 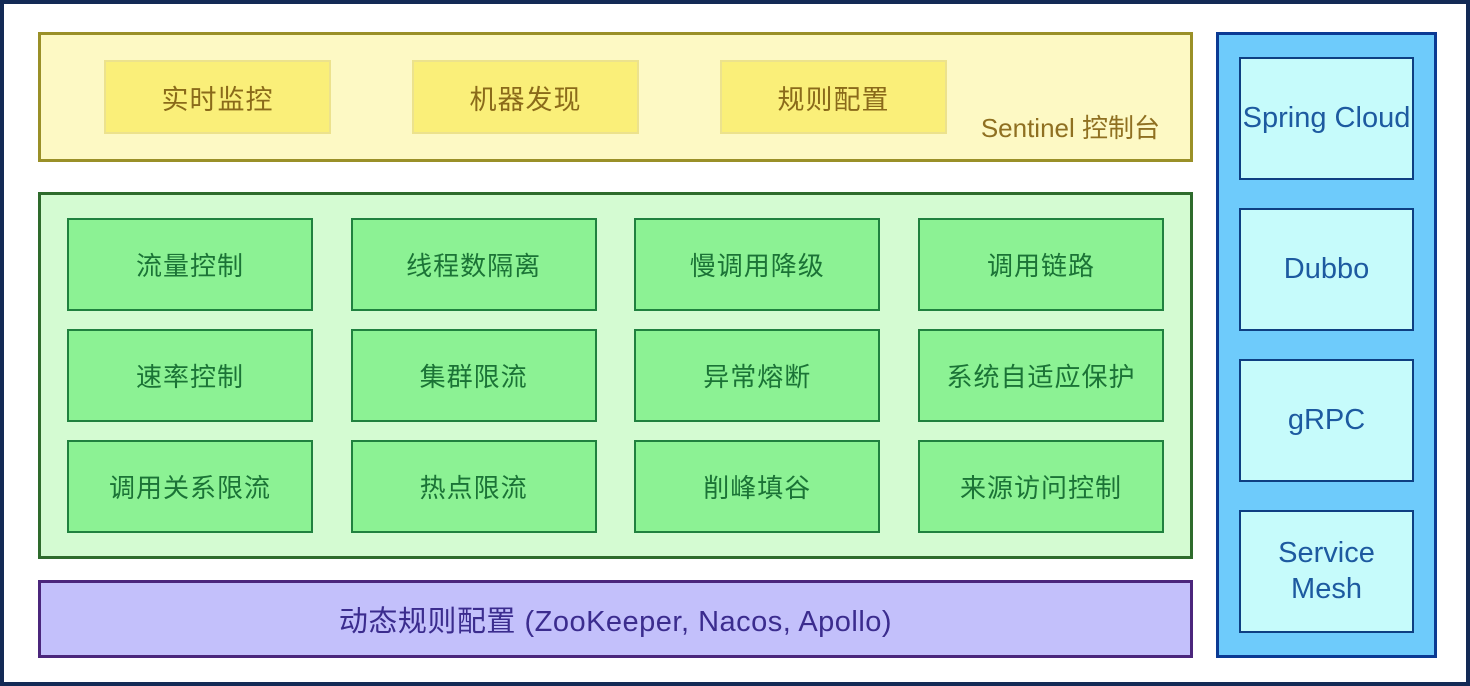 I want to click on core-card-label: 集群限流, so click(x=473, y=377).